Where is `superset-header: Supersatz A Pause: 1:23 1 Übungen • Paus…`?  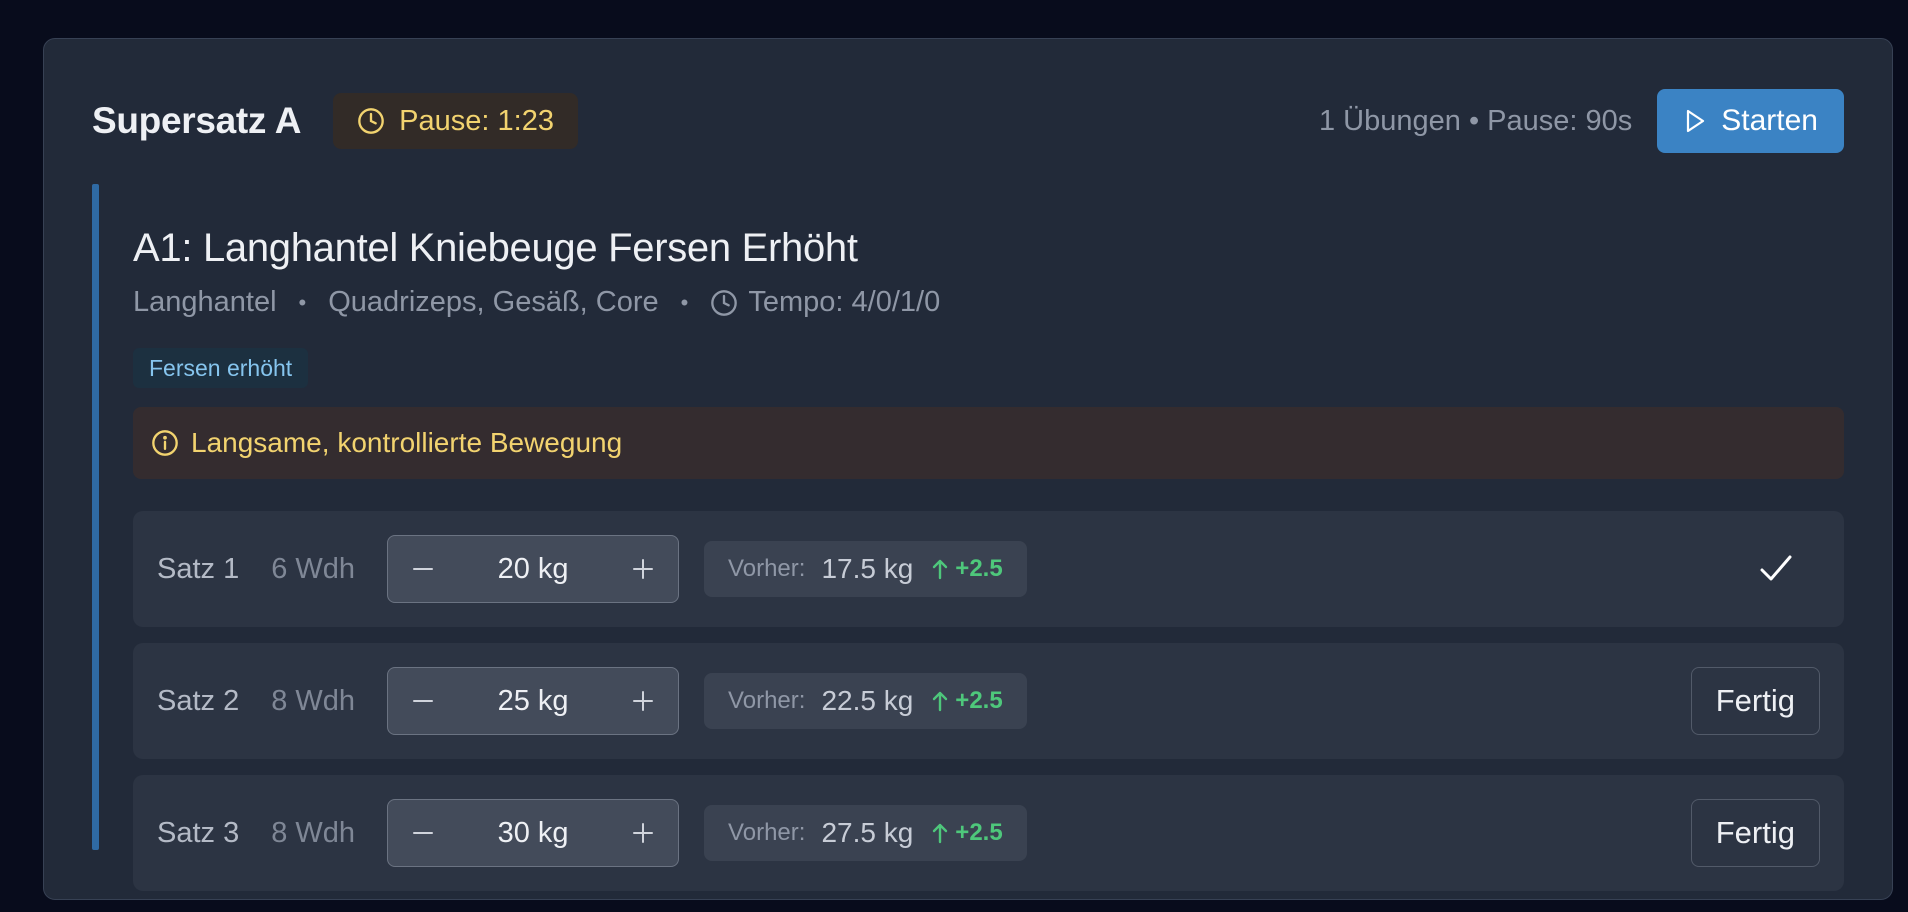 superset-header: Supersatz A Pause: 1:23 1 Übungen • Paus… is located at coordinates (968, 121).